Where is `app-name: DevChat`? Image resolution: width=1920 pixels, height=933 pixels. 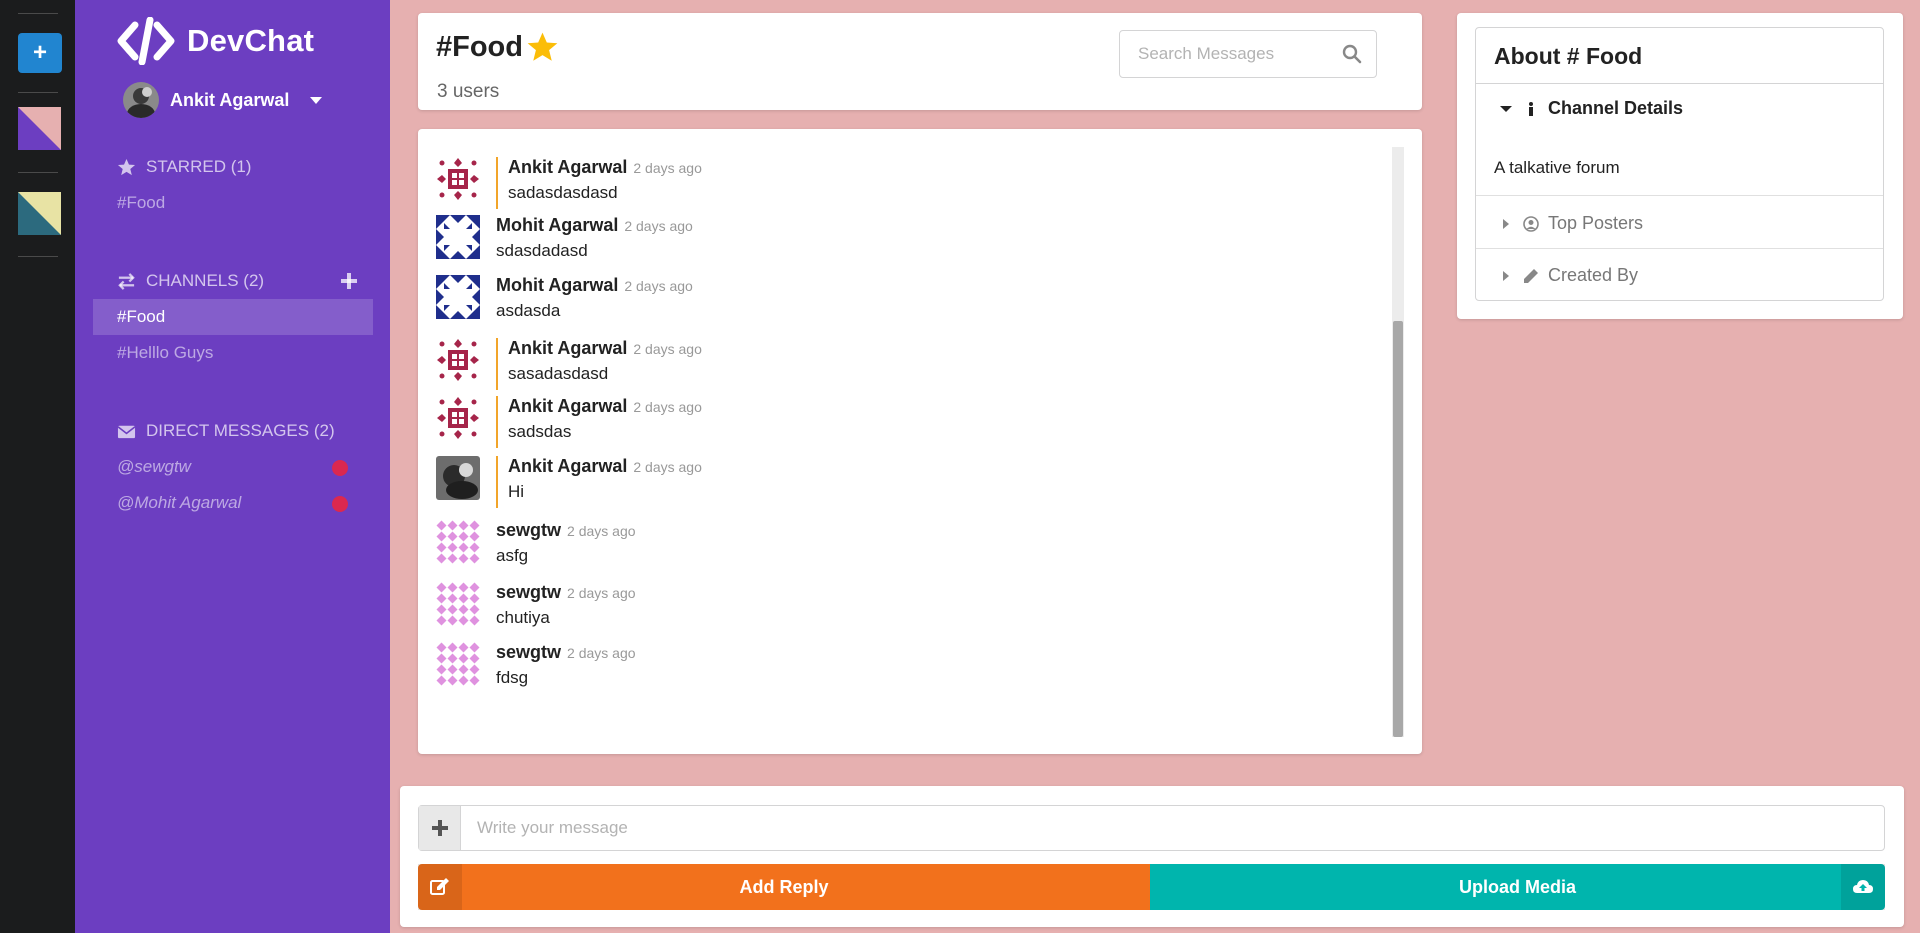 app-name: DevChat is located at coordinates (251, 40).